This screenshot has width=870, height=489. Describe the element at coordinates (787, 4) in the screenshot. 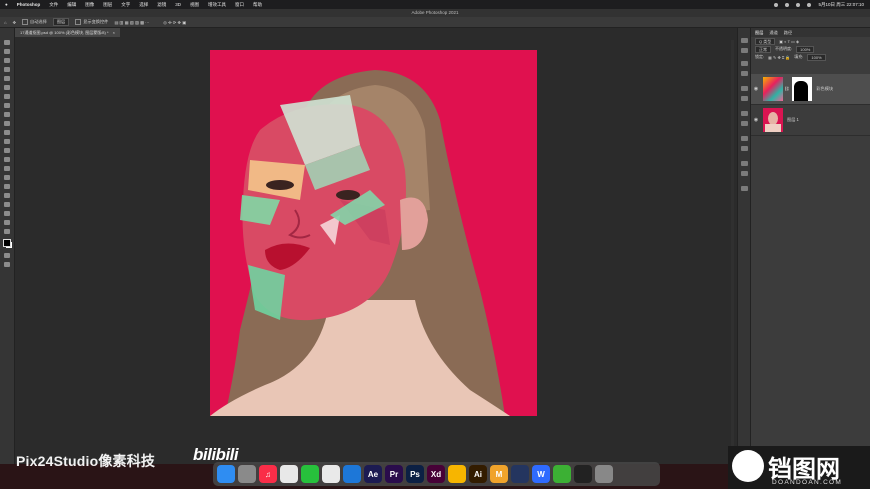

I see `wifi-icon` at that location.